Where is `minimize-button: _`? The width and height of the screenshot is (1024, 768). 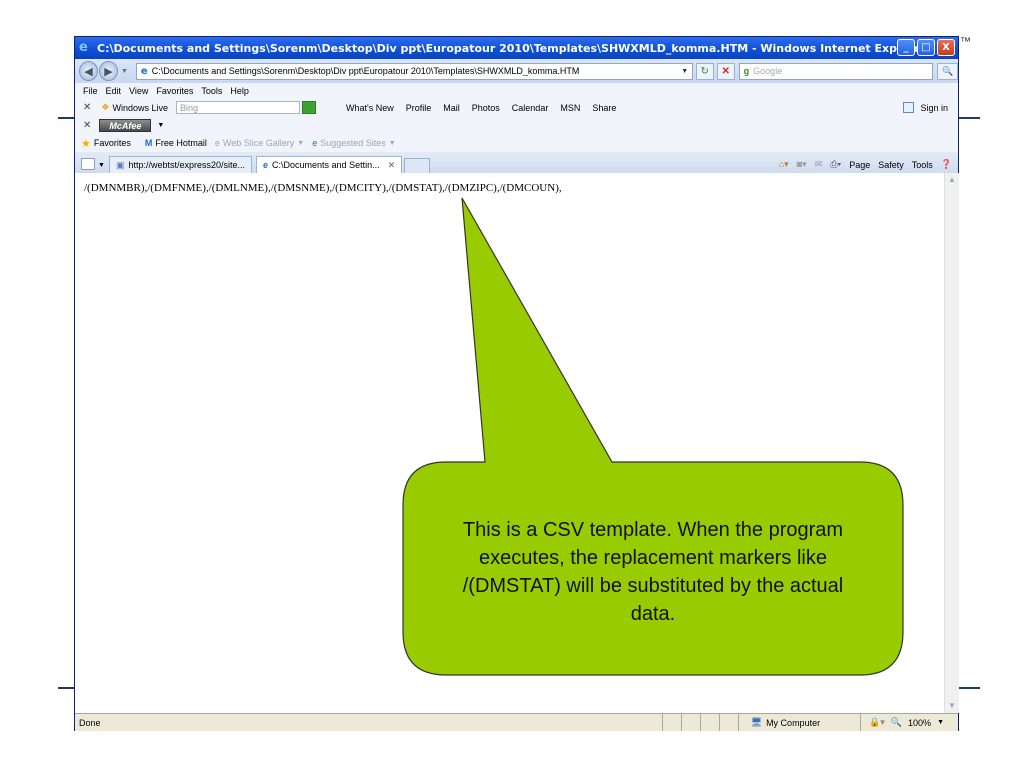
minimize-button: _ is located at coordinates (906, 47).